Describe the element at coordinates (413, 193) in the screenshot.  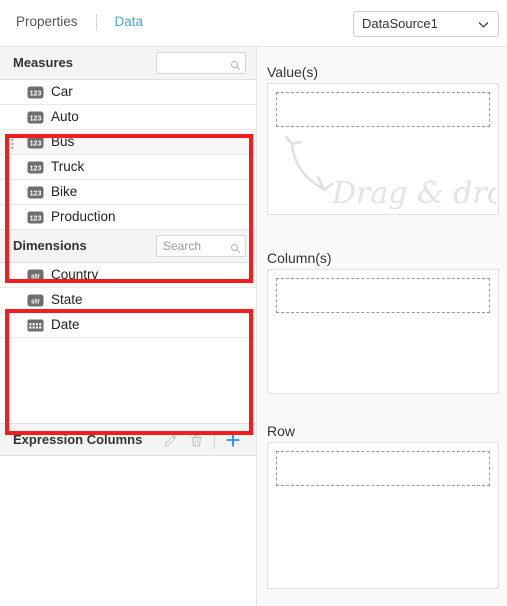
I see `drag-drop-text: Drag & drop` at that location.